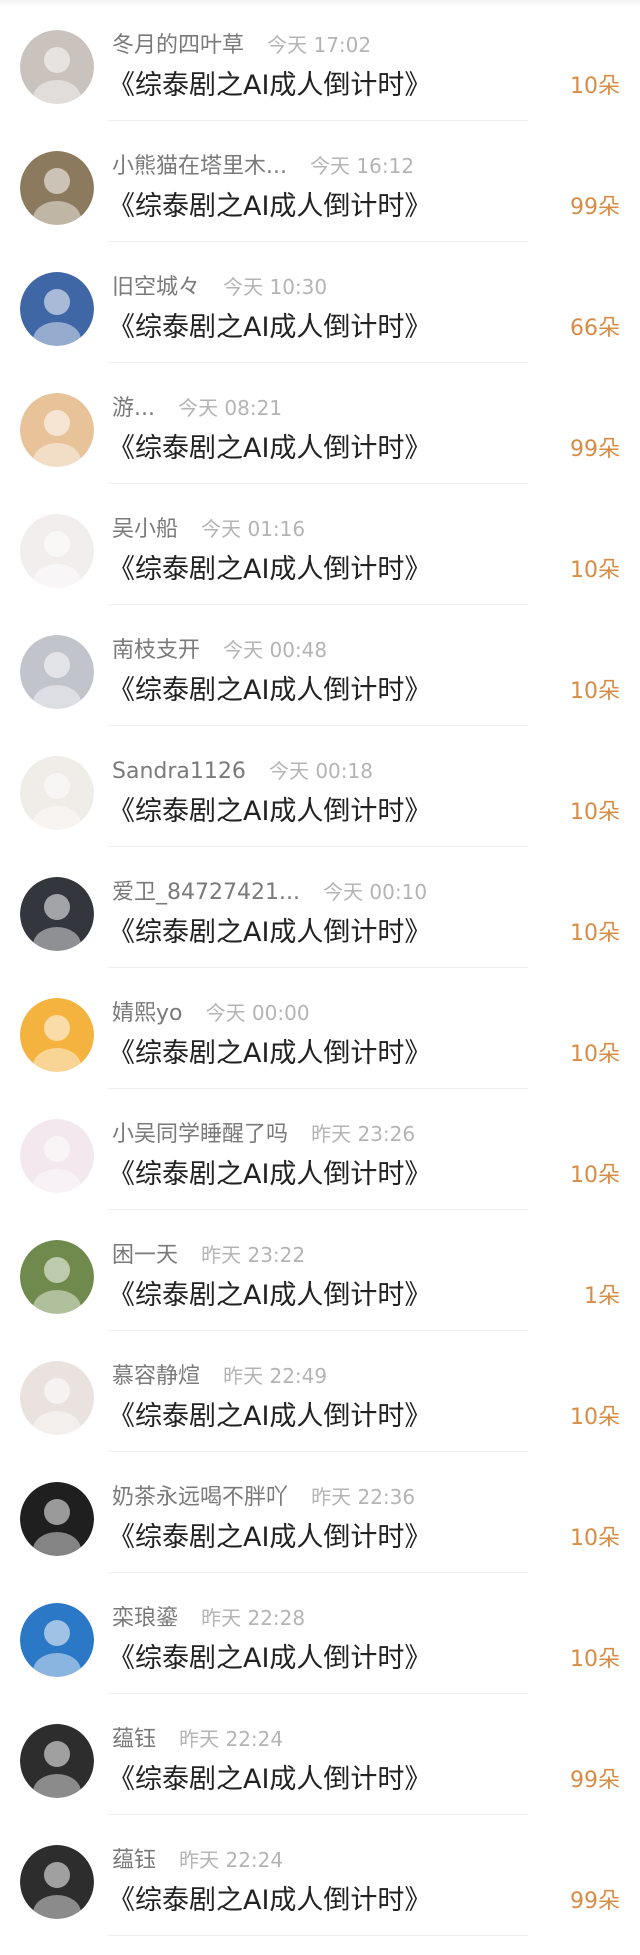  I want to click on gift-row: 游... 今天 08:21 《综泰剧之AI成人倒计时》 99朵, so click(320, 423).